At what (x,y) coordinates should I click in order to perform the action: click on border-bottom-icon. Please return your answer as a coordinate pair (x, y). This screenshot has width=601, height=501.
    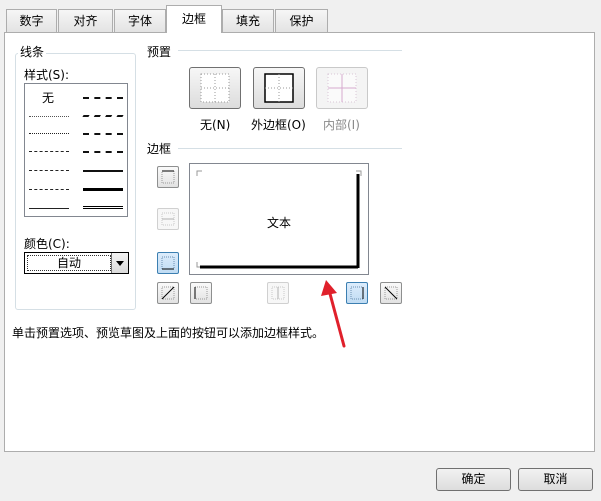
    Looking at the image, I should click on (168, 263).